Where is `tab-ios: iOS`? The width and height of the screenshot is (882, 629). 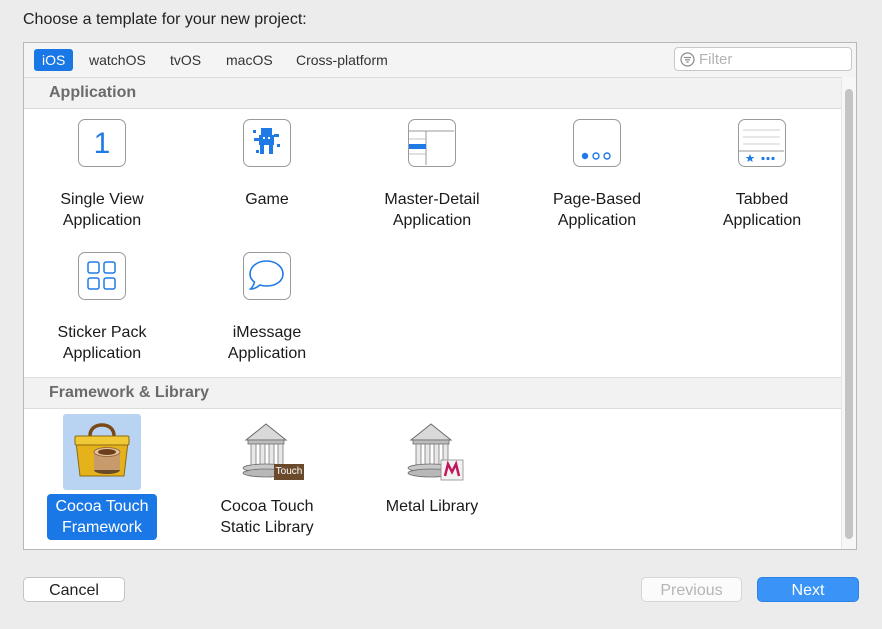 tab-ios: iOS is located at coordinates (53, 60).